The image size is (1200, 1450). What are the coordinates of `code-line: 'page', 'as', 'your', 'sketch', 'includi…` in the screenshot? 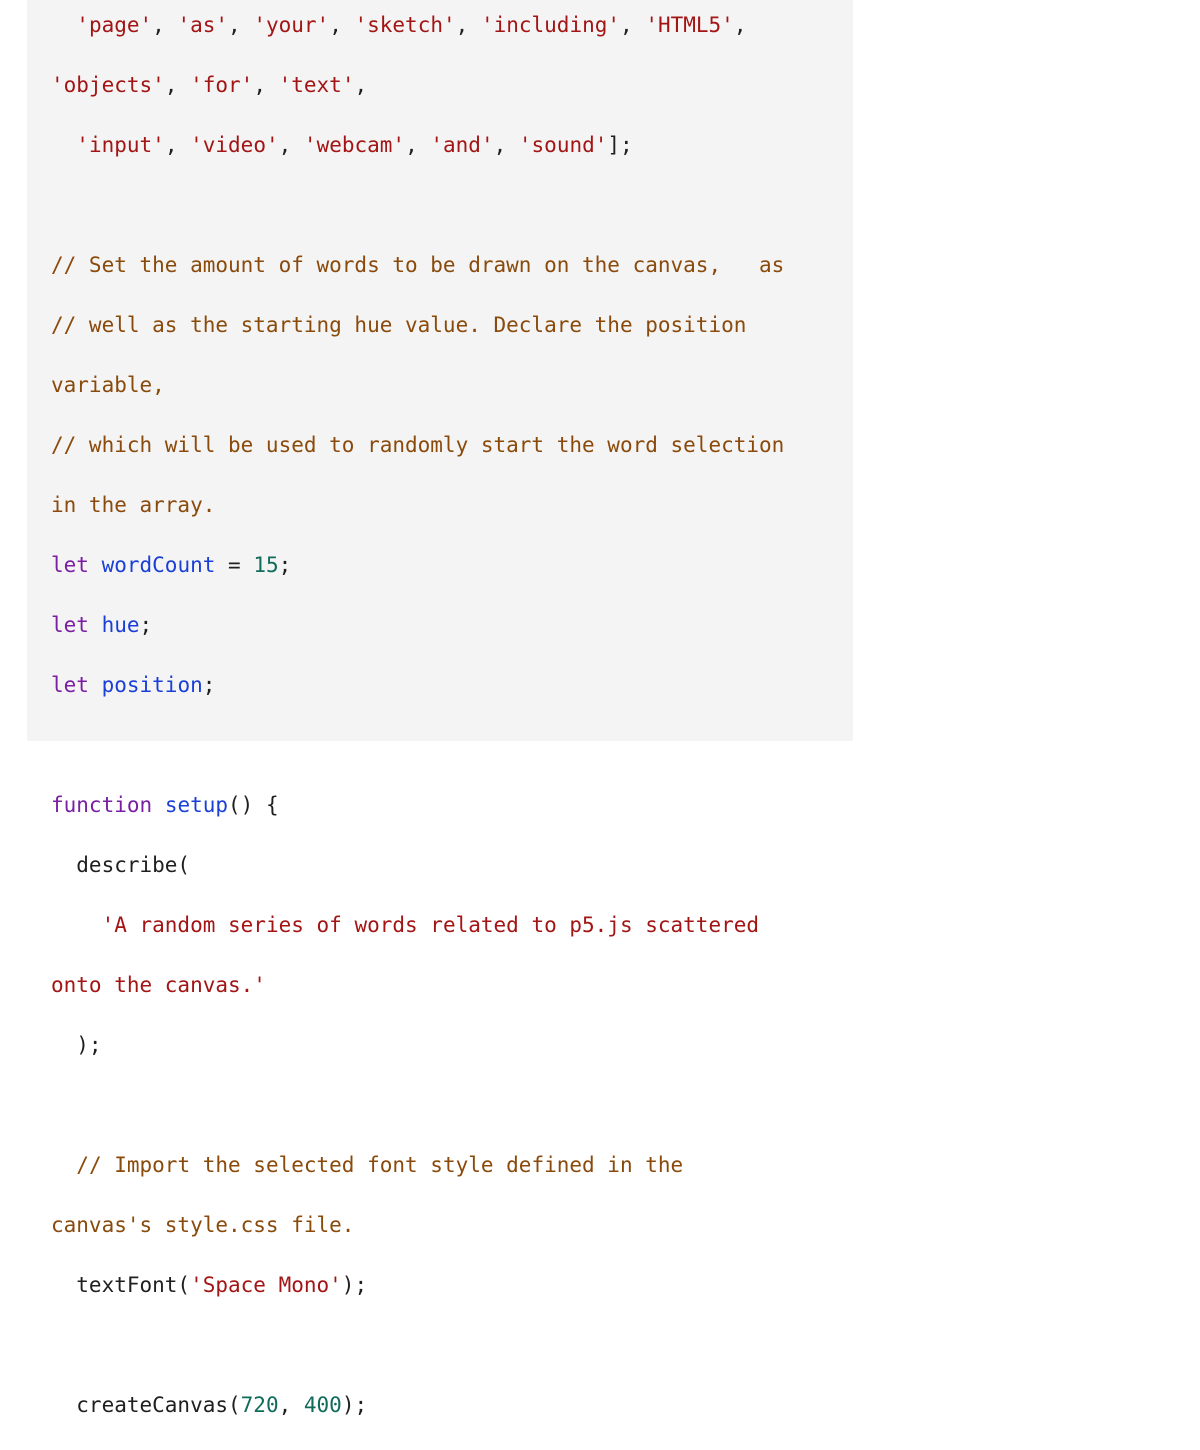 It's located at (417, 25).